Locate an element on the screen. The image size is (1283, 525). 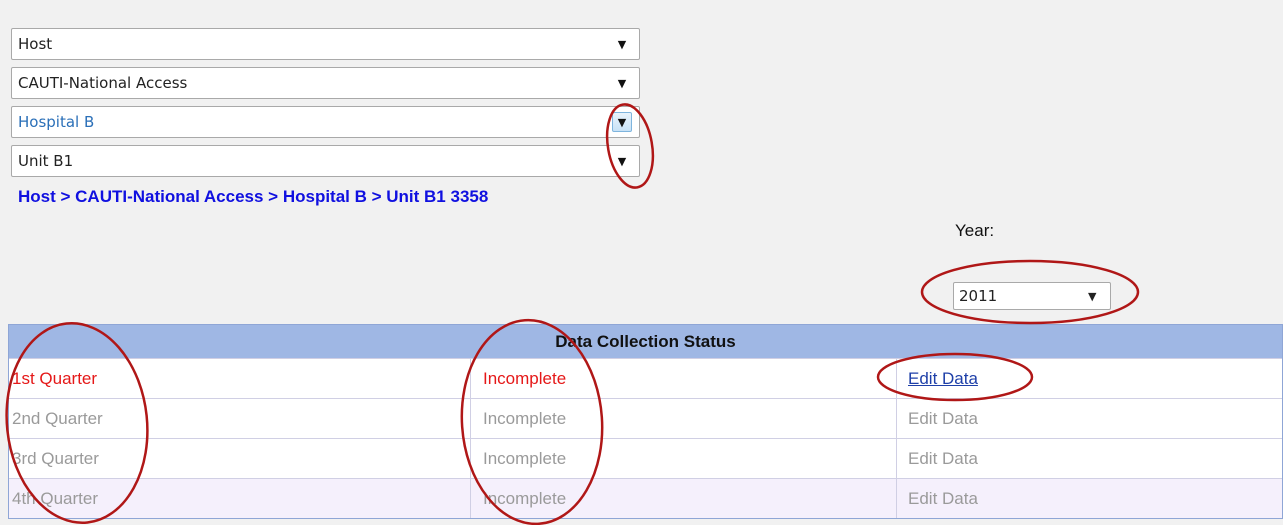
quarter-cell: 2nd Quarter is located at coordinates (240, 418).